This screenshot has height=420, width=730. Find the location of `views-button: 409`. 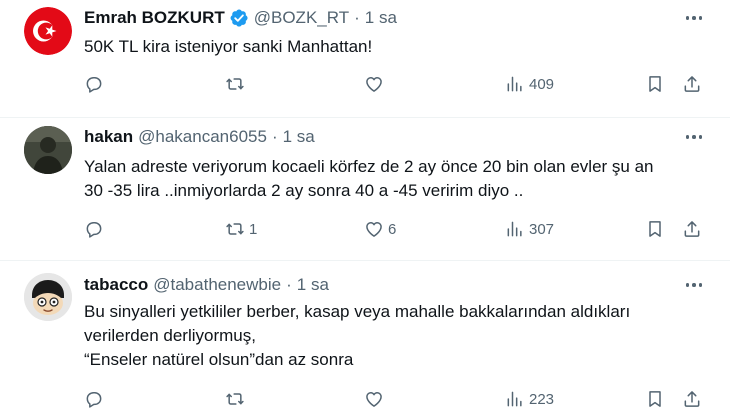

views-button: 409 is located at coordinates (529, 84).